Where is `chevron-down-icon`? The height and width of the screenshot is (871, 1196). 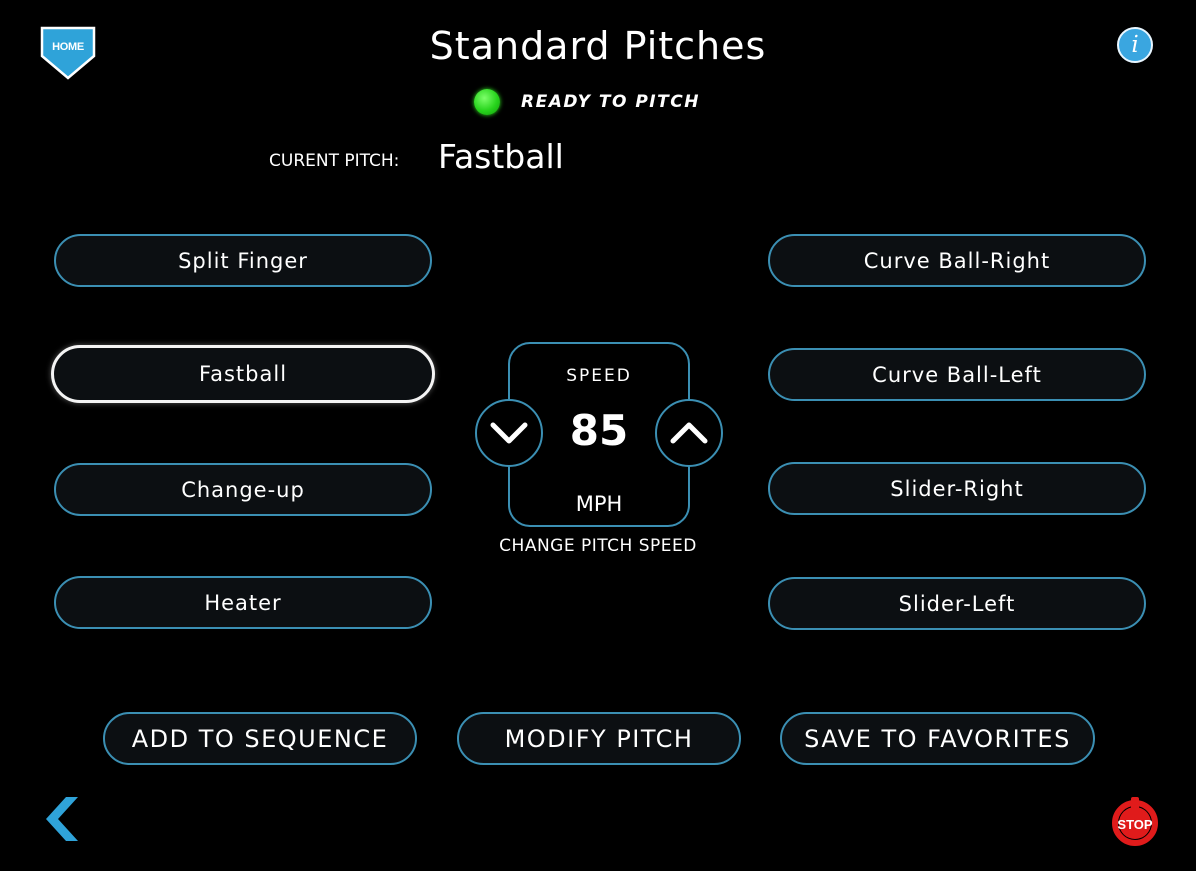
chevron-down-icon is located at coordinates (509, 433).